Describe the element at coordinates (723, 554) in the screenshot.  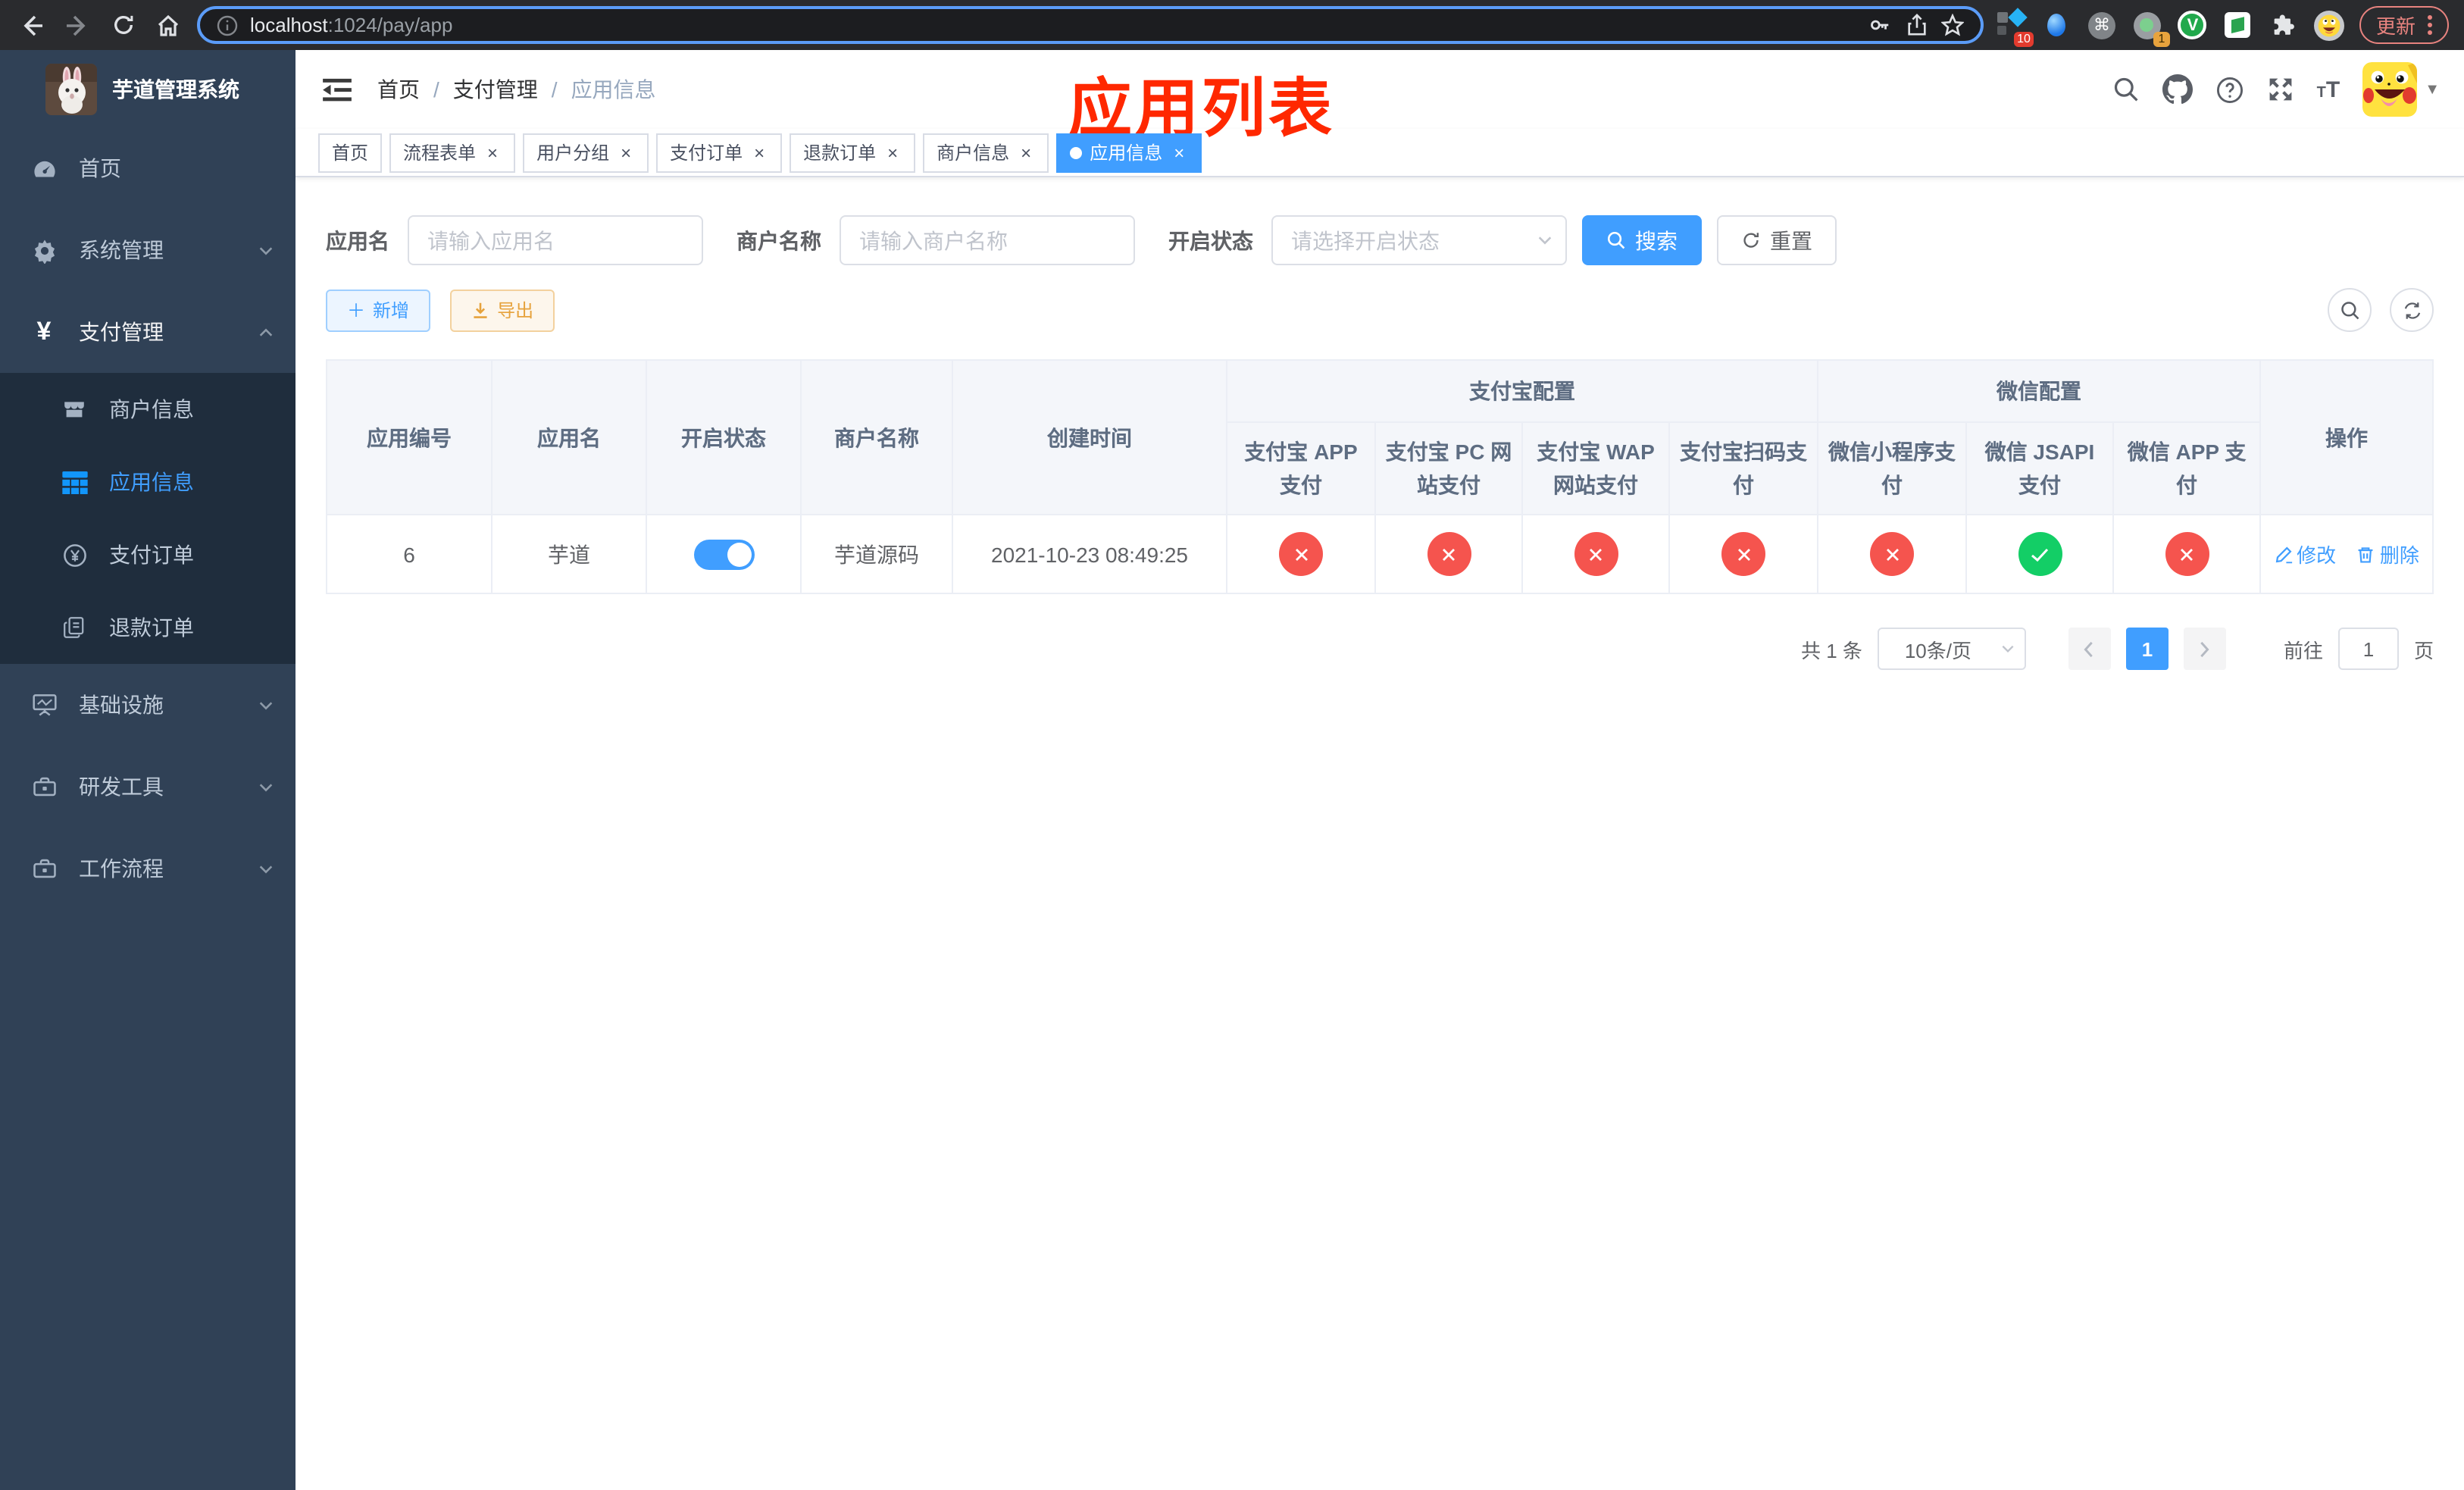
I see `enabled-toggle` at that location.